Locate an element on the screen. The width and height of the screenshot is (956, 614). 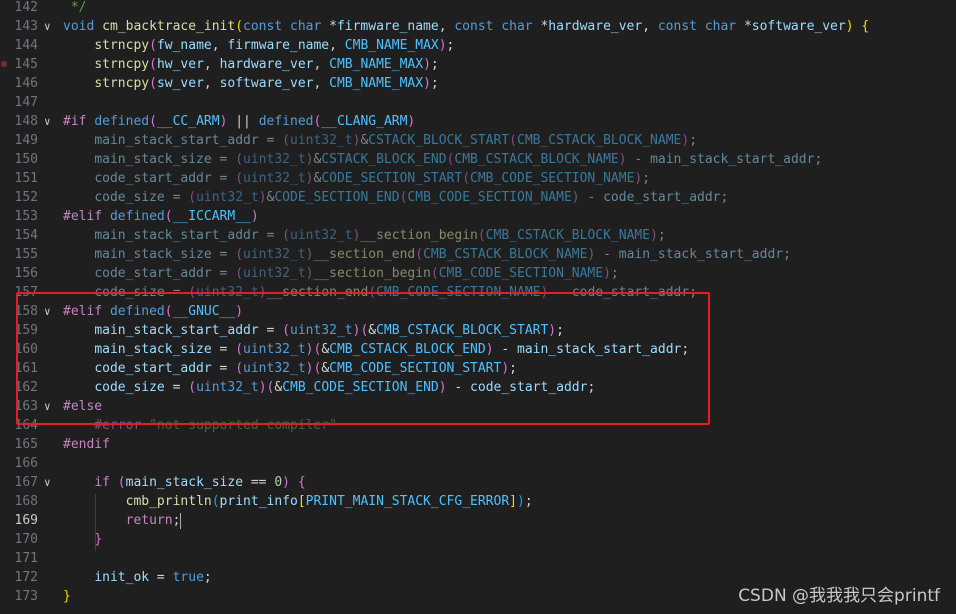
code-text: if (main_stack_size == 0) { is located at coordinates (184, 482).